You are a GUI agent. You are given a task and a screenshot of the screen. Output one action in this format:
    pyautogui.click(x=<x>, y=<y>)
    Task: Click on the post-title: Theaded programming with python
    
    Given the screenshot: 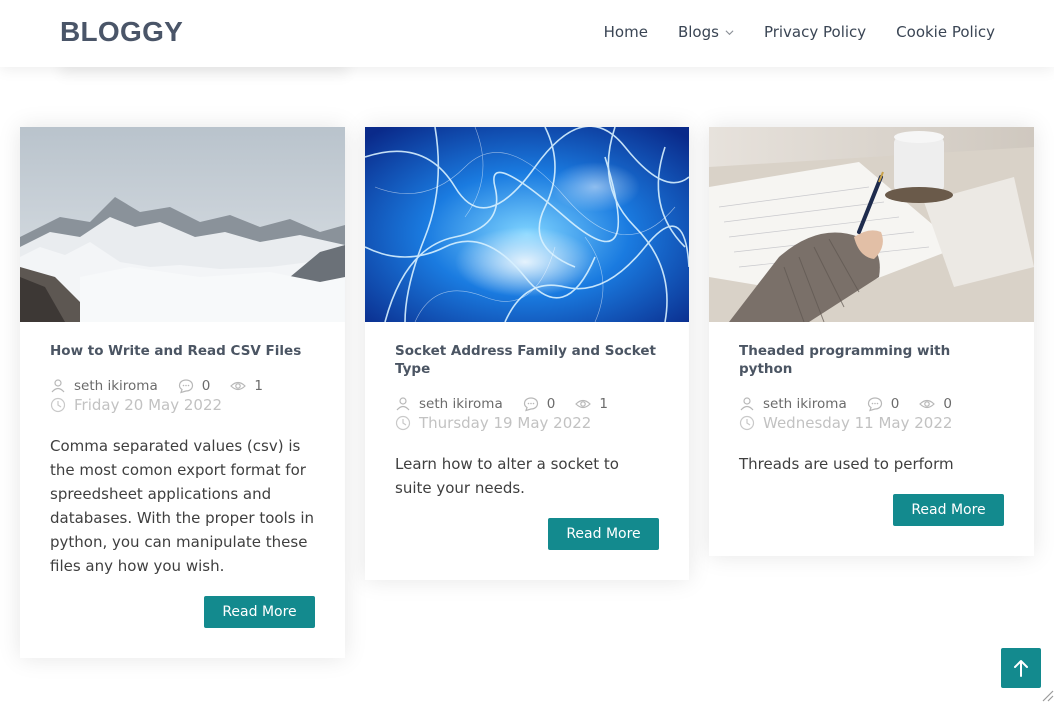 What is the action you would take?
    pyautogui.click(x=871, y=360)
    